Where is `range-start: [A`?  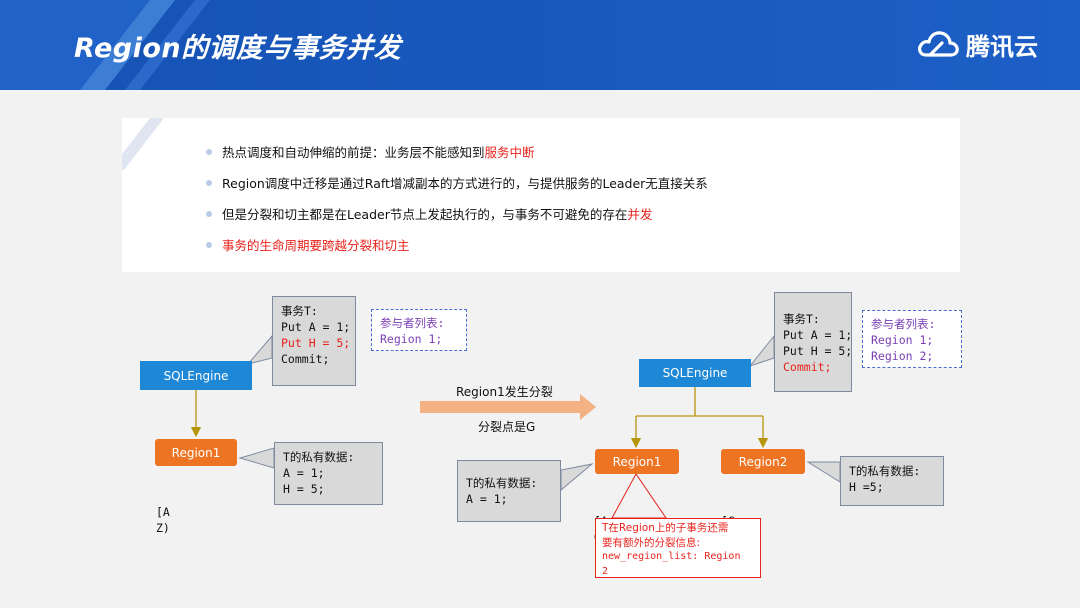
range-start: [A is located at coordinates (163, 512).